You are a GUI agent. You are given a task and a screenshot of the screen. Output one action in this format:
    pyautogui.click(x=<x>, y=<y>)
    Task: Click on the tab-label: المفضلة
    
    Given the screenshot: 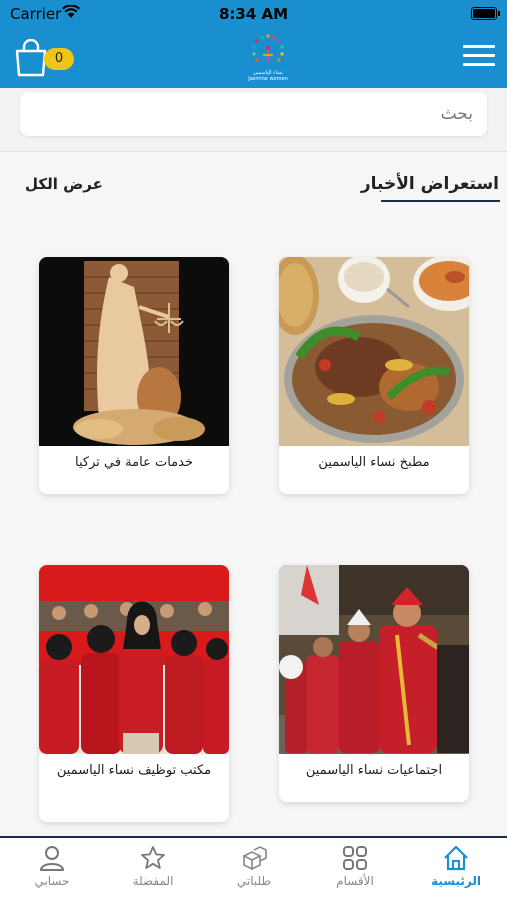 What is the action you would take?
    pyautogui.click(x=153, y=881)
    